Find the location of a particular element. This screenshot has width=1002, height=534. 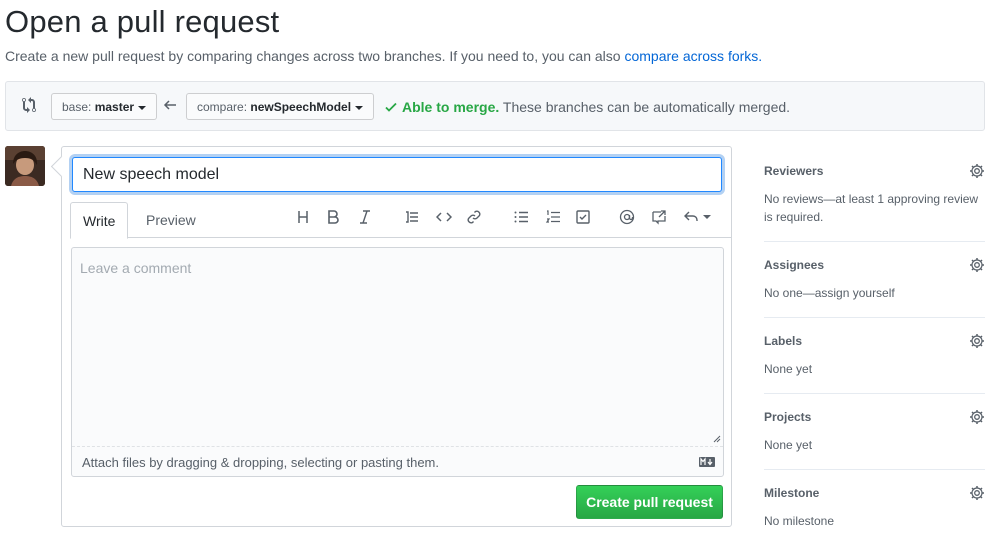

bold-icon is located at coordinates (333, 217).